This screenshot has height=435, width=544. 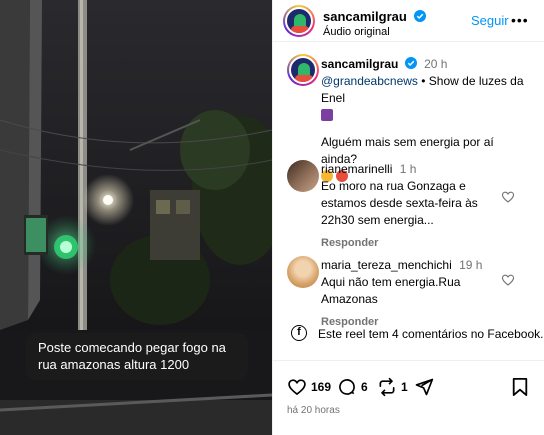 I want to click on author-avatar, so click(x=299, y=21).